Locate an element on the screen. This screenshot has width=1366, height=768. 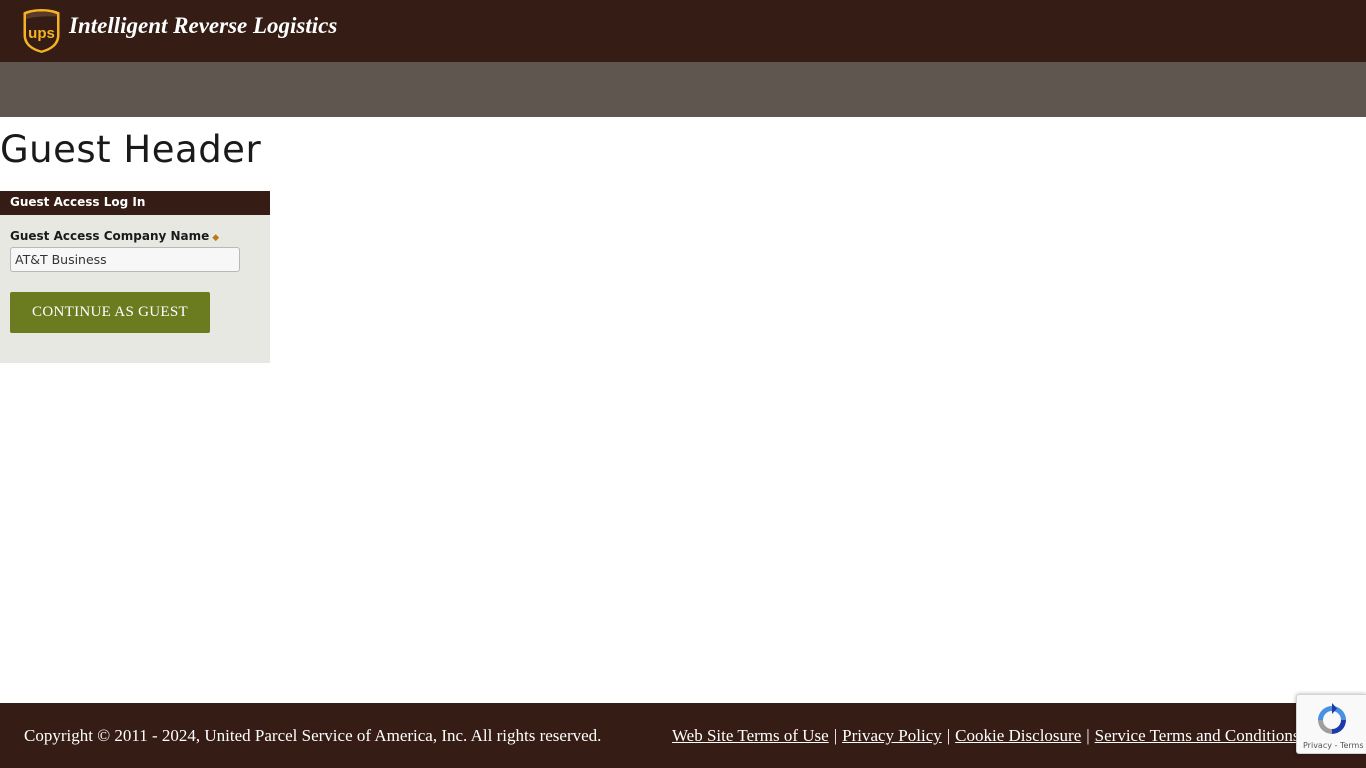
ups-logo-text: ups is located at coordinates (41, 33).